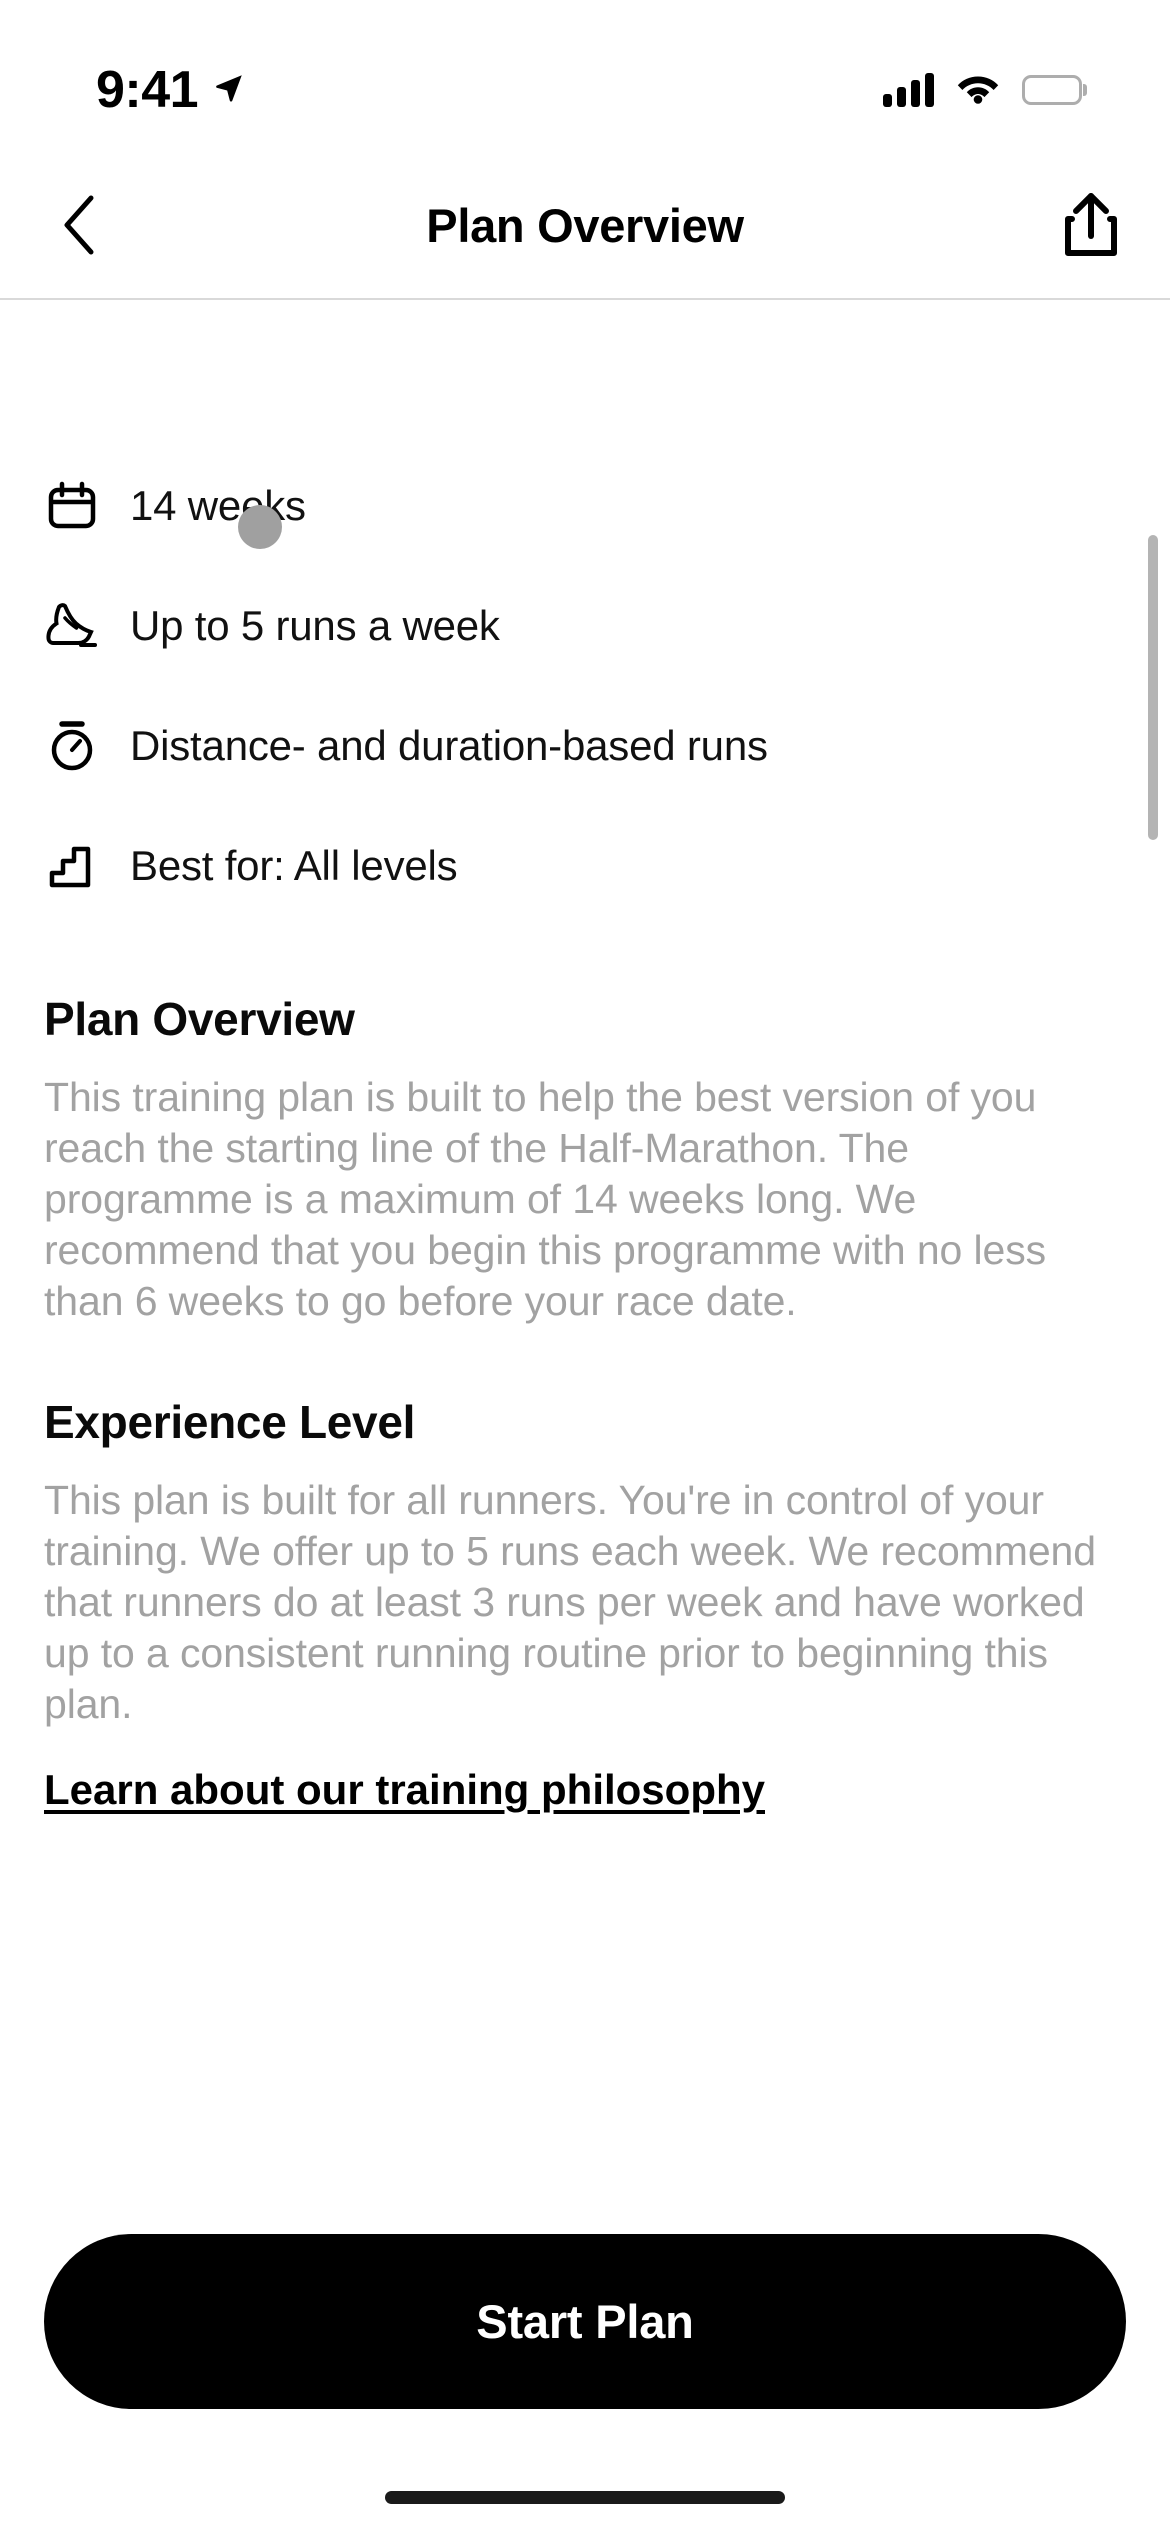 This screenshot has height=2532, width=1170. I want to click on status-bar-left: 9:41, so click(171, 90).